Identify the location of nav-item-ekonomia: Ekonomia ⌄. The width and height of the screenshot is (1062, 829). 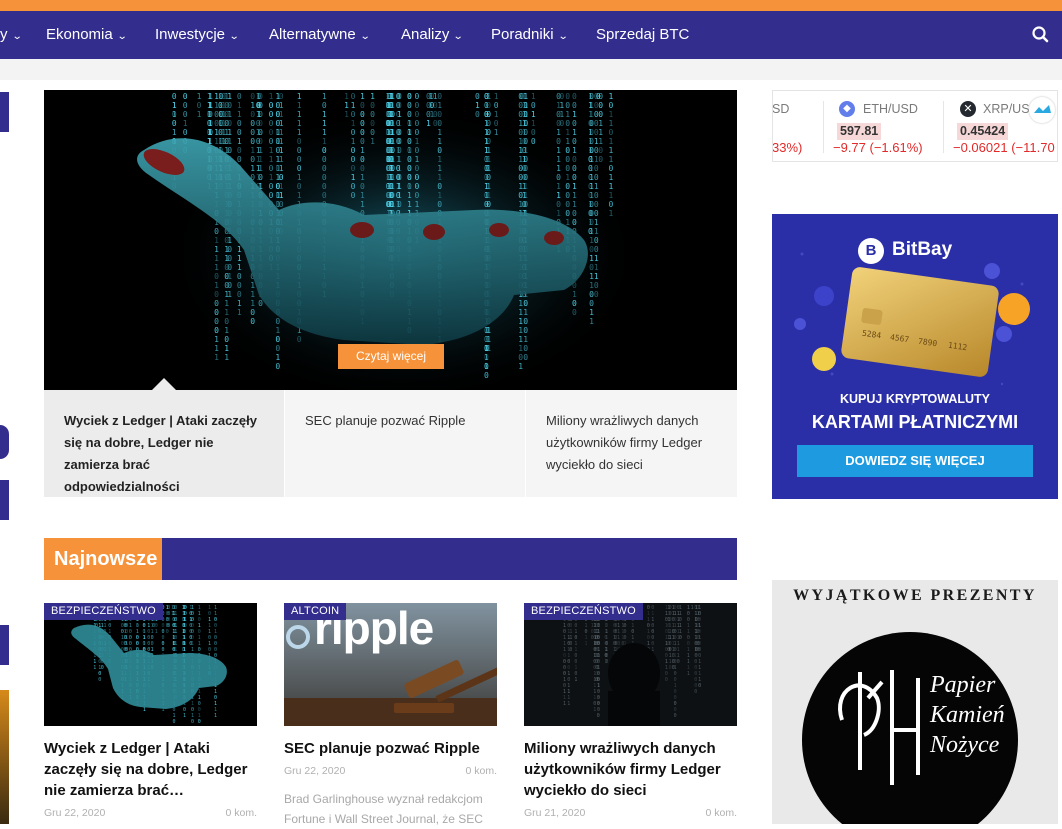
(86, 35).